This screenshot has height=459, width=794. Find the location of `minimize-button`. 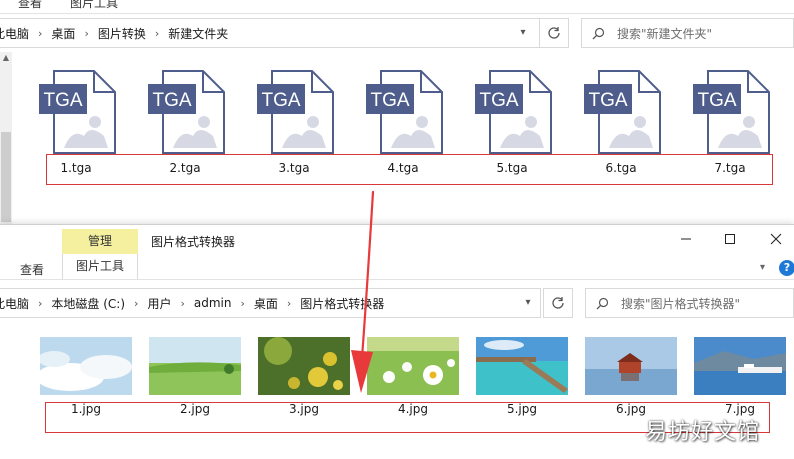

minimize-button is located at coordinates (686, 239).